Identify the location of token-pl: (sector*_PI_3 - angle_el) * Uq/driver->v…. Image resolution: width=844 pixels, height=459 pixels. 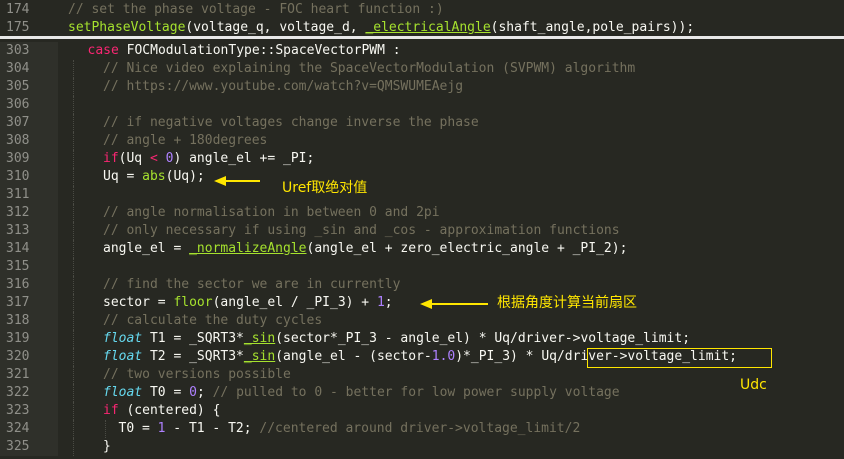
(483, 338).